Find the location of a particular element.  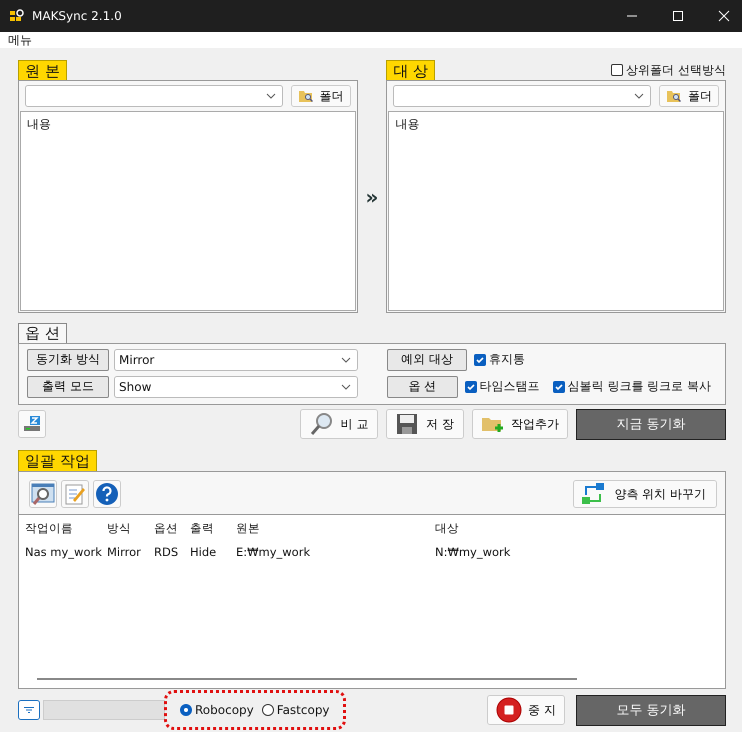

notepad-pencil-icon is located at coordinates (75, 494).